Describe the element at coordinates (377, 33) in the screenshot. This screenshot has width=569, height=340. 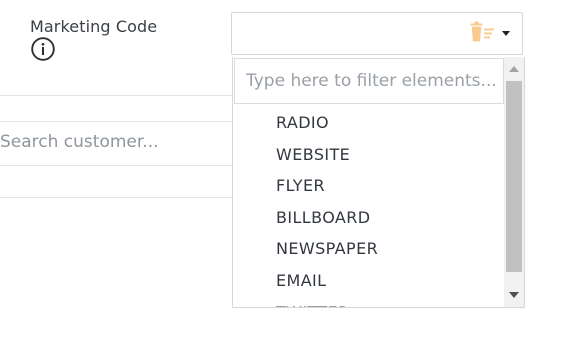
I see `marketing-code-select` at that location.